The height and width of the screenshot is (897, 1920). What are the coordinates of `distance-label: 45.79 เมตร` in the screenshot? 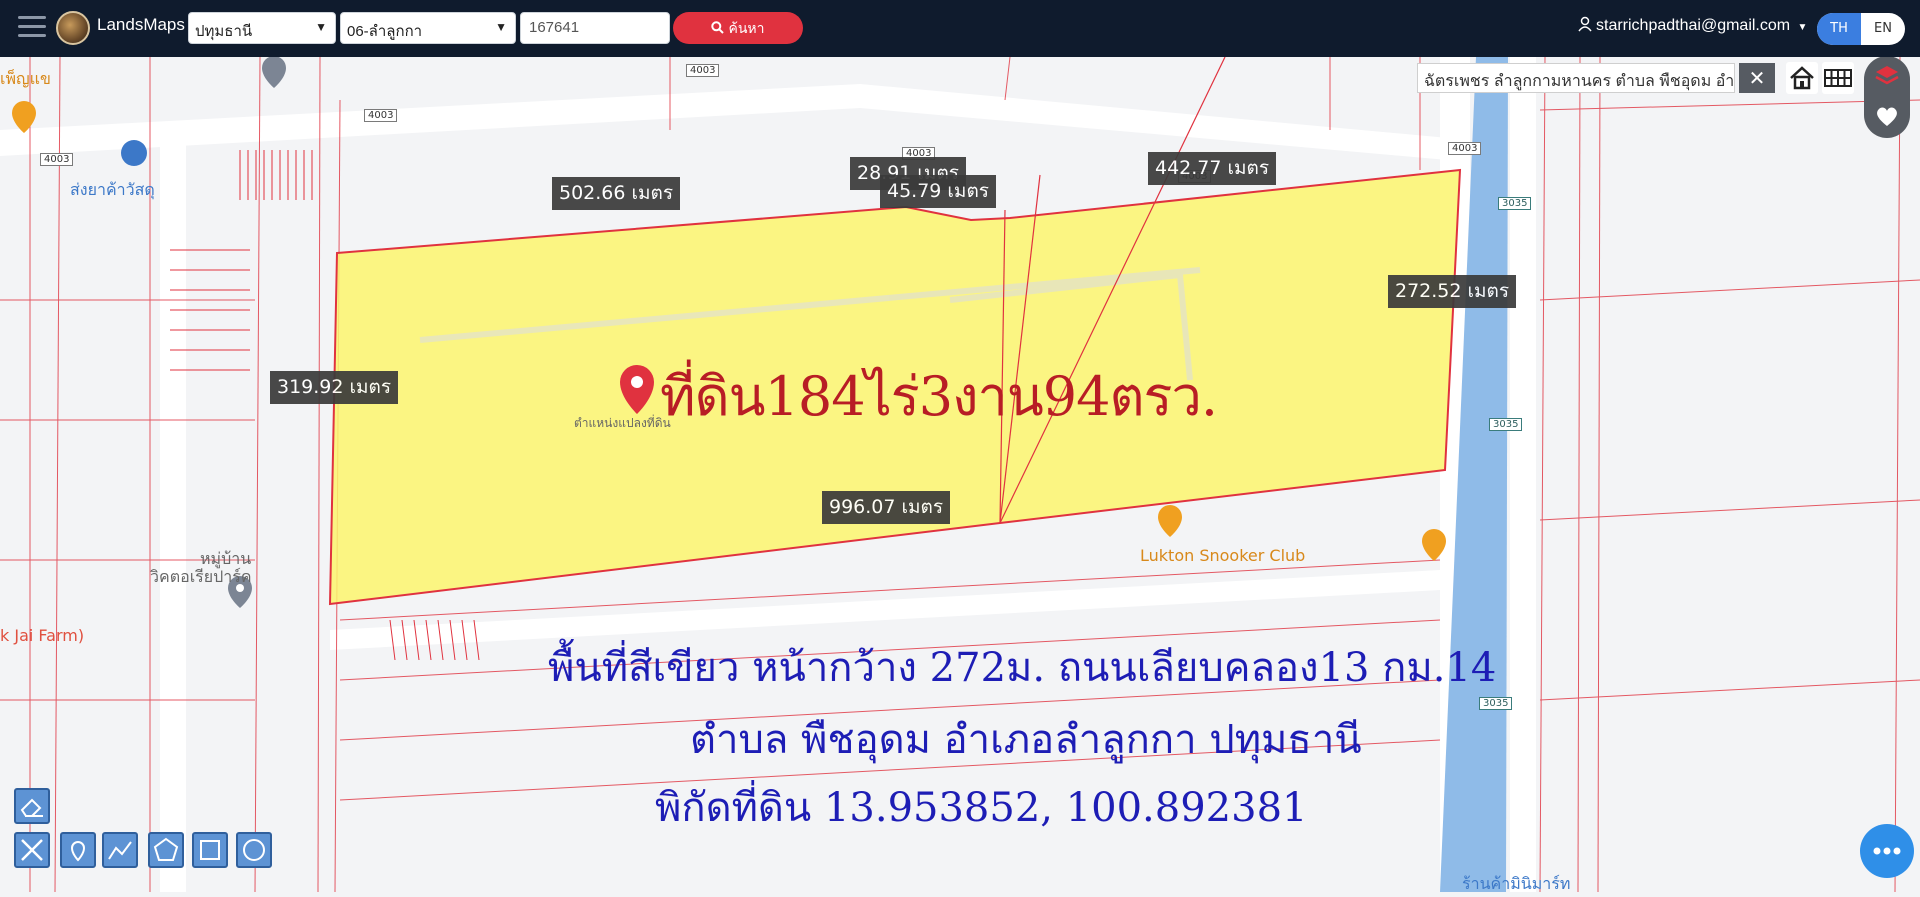 It's located at (938, 191).